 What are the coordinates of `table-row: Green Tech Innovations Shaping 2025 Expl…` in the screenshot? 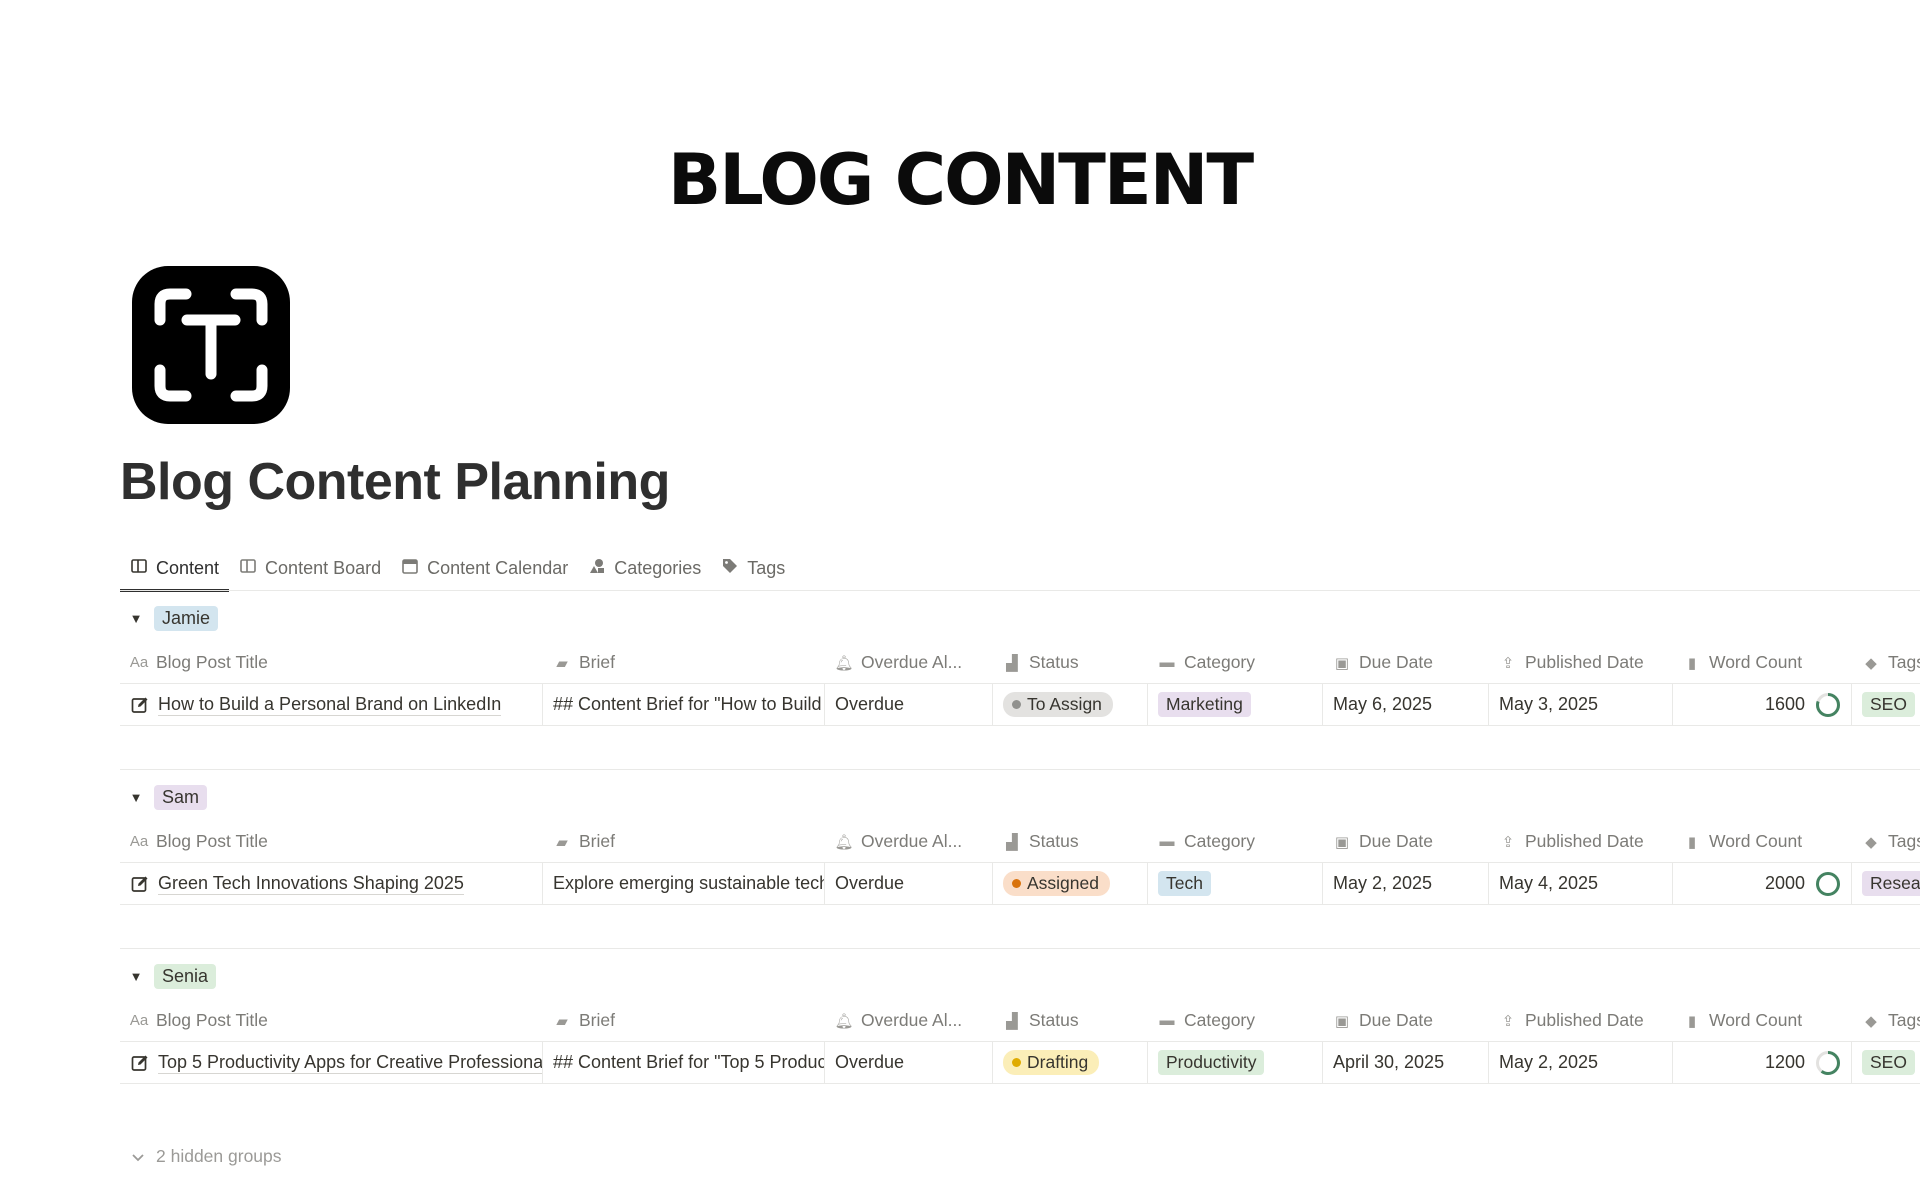 It's located at (1020, 883).